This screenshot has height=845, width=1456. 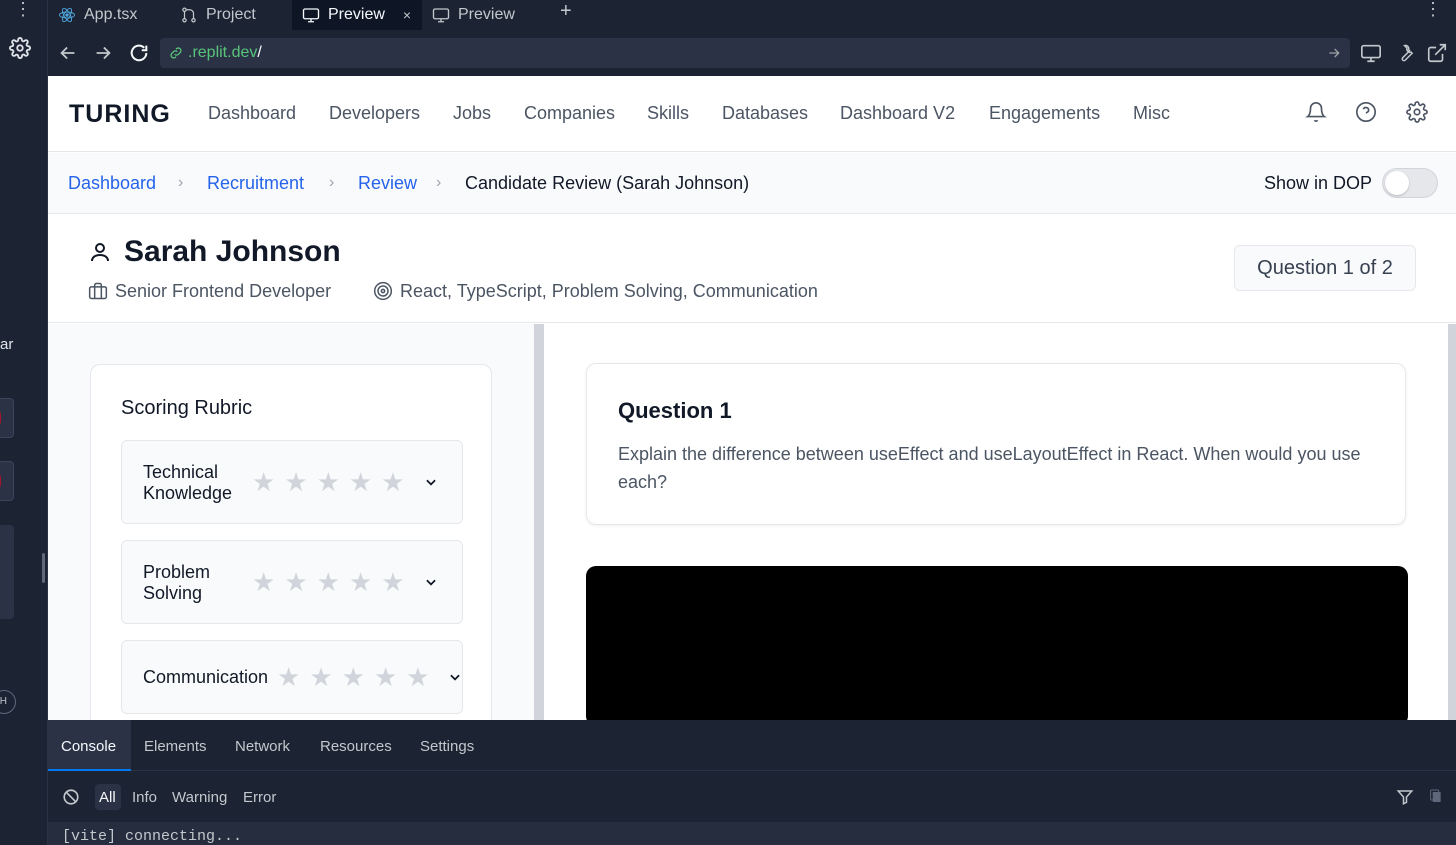 What do you see at coordinates (1371, 53) in the screenshot?
I see `devices-icon` at bounding box center [1371, 53].